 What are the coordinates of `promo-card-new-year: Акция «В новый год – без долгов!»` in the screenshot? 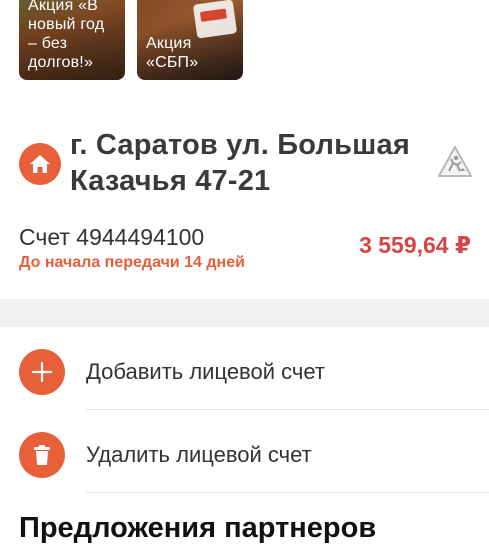 It's located at (72, 40).